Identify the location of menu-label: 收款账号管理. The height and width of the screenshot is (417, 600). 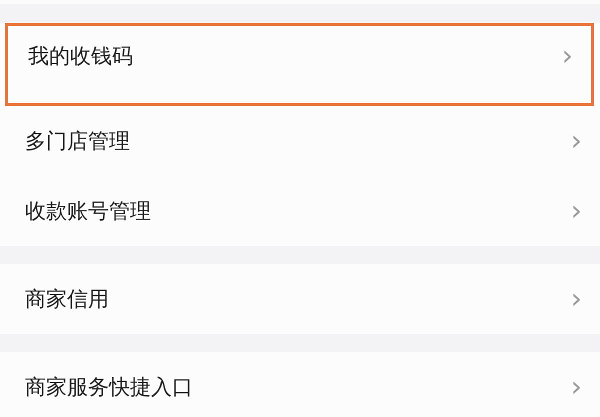
(88, 211).